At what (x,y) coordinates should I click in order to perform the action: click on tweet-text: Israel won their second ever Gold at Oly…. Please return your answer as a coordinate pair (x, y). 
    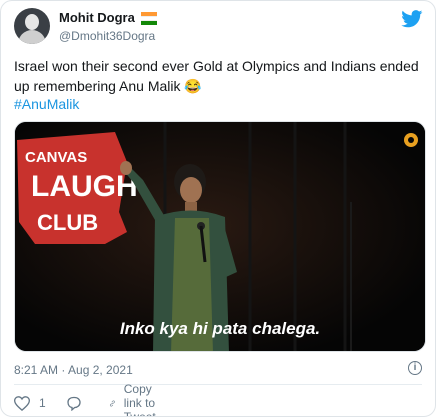
    Looking at the image, I should click on (216, 76).